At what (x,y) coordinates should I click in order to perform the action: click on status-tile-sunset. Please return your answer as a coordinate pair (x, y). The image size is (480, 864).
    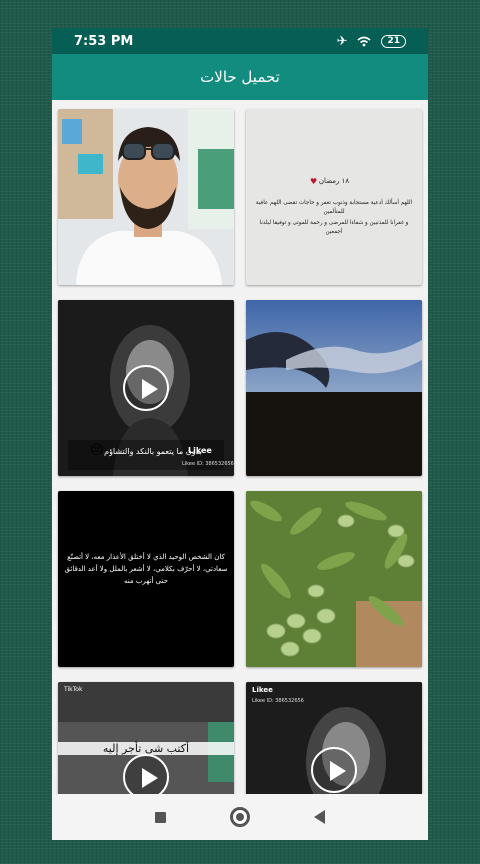
    Looking at the image, I should click on (334, 388).